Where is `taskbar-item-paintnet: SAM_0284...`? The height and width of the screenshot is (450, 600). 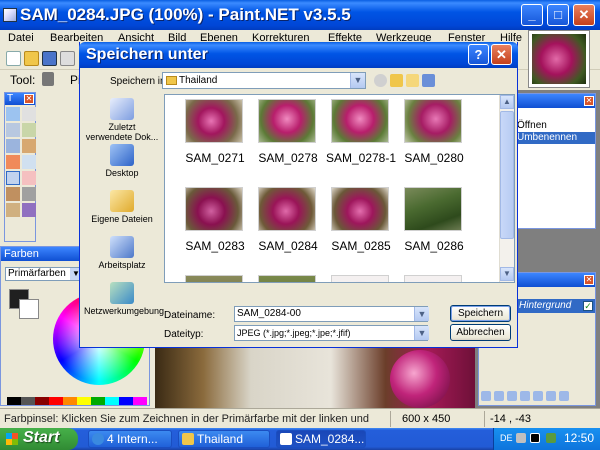 taskbar-item-paintnet: SAM_0284... is located at coordinates (321, 439).